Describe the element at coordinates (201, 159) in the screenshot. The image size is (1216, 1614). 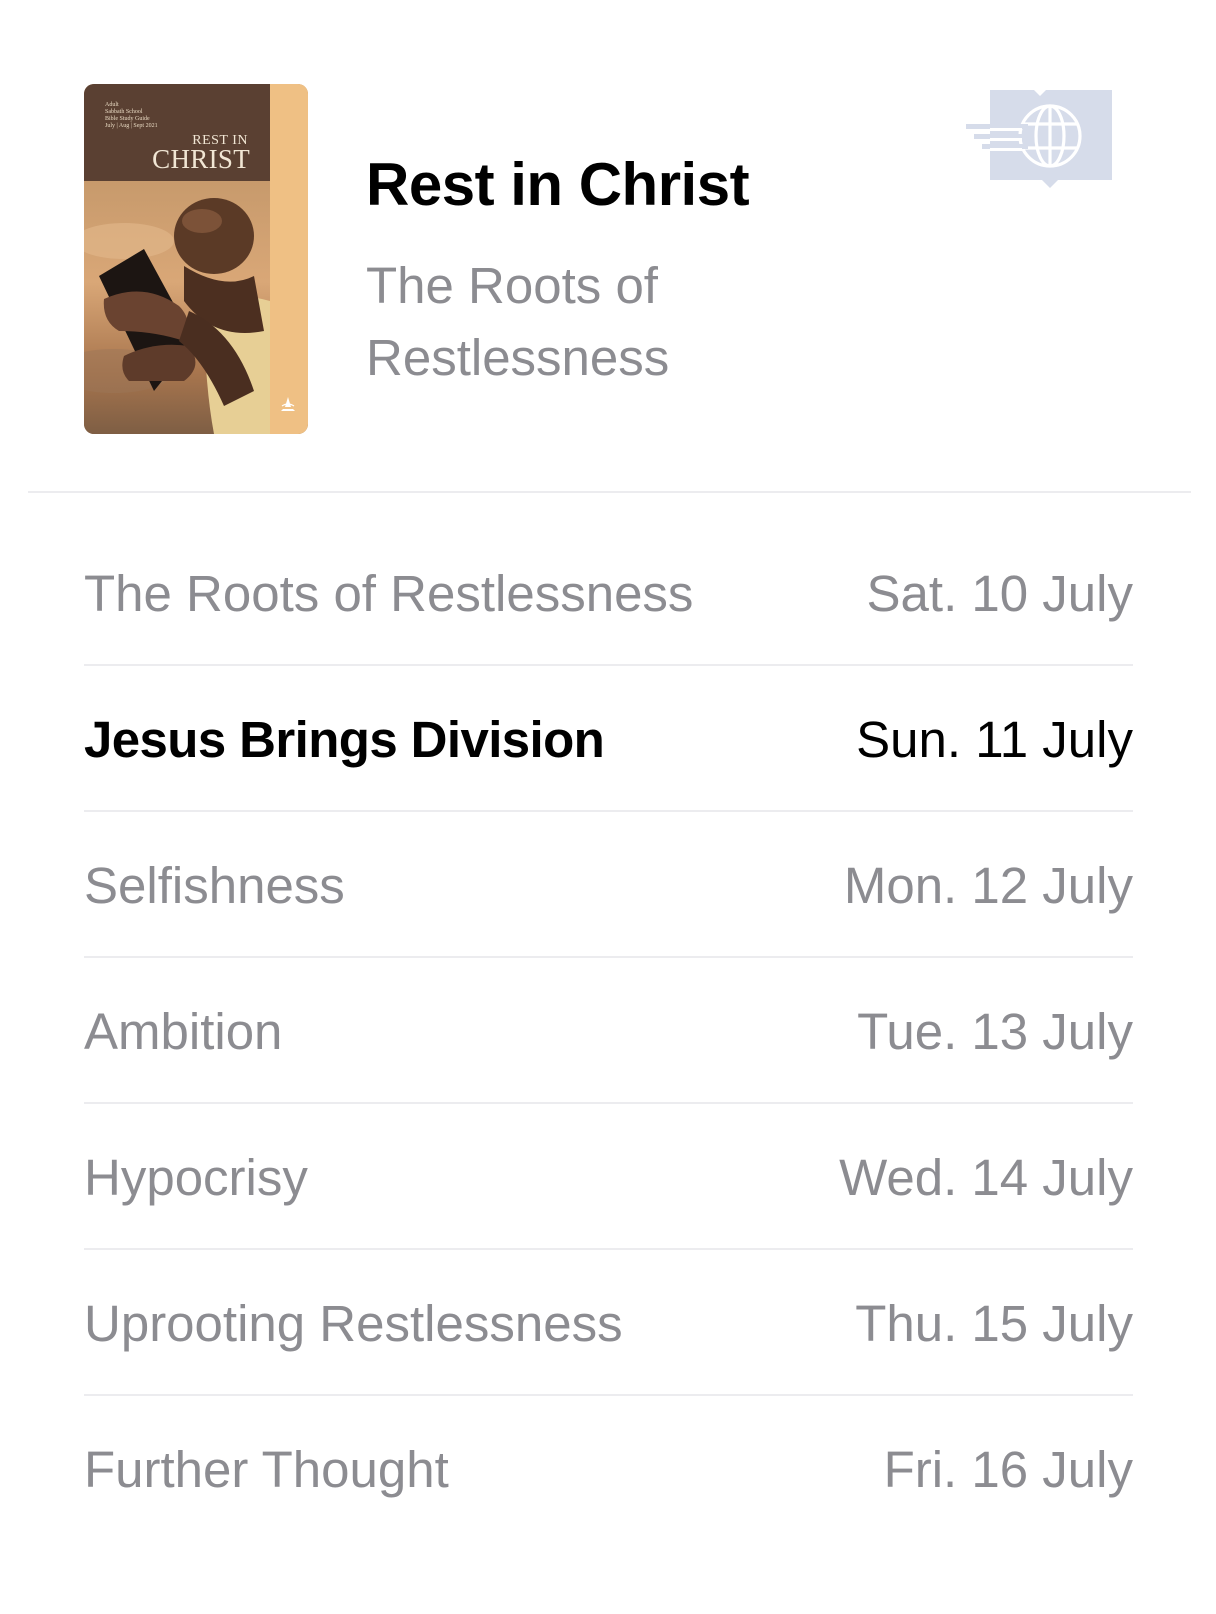
I see `cover-title-line2: CHRIST` at that location.